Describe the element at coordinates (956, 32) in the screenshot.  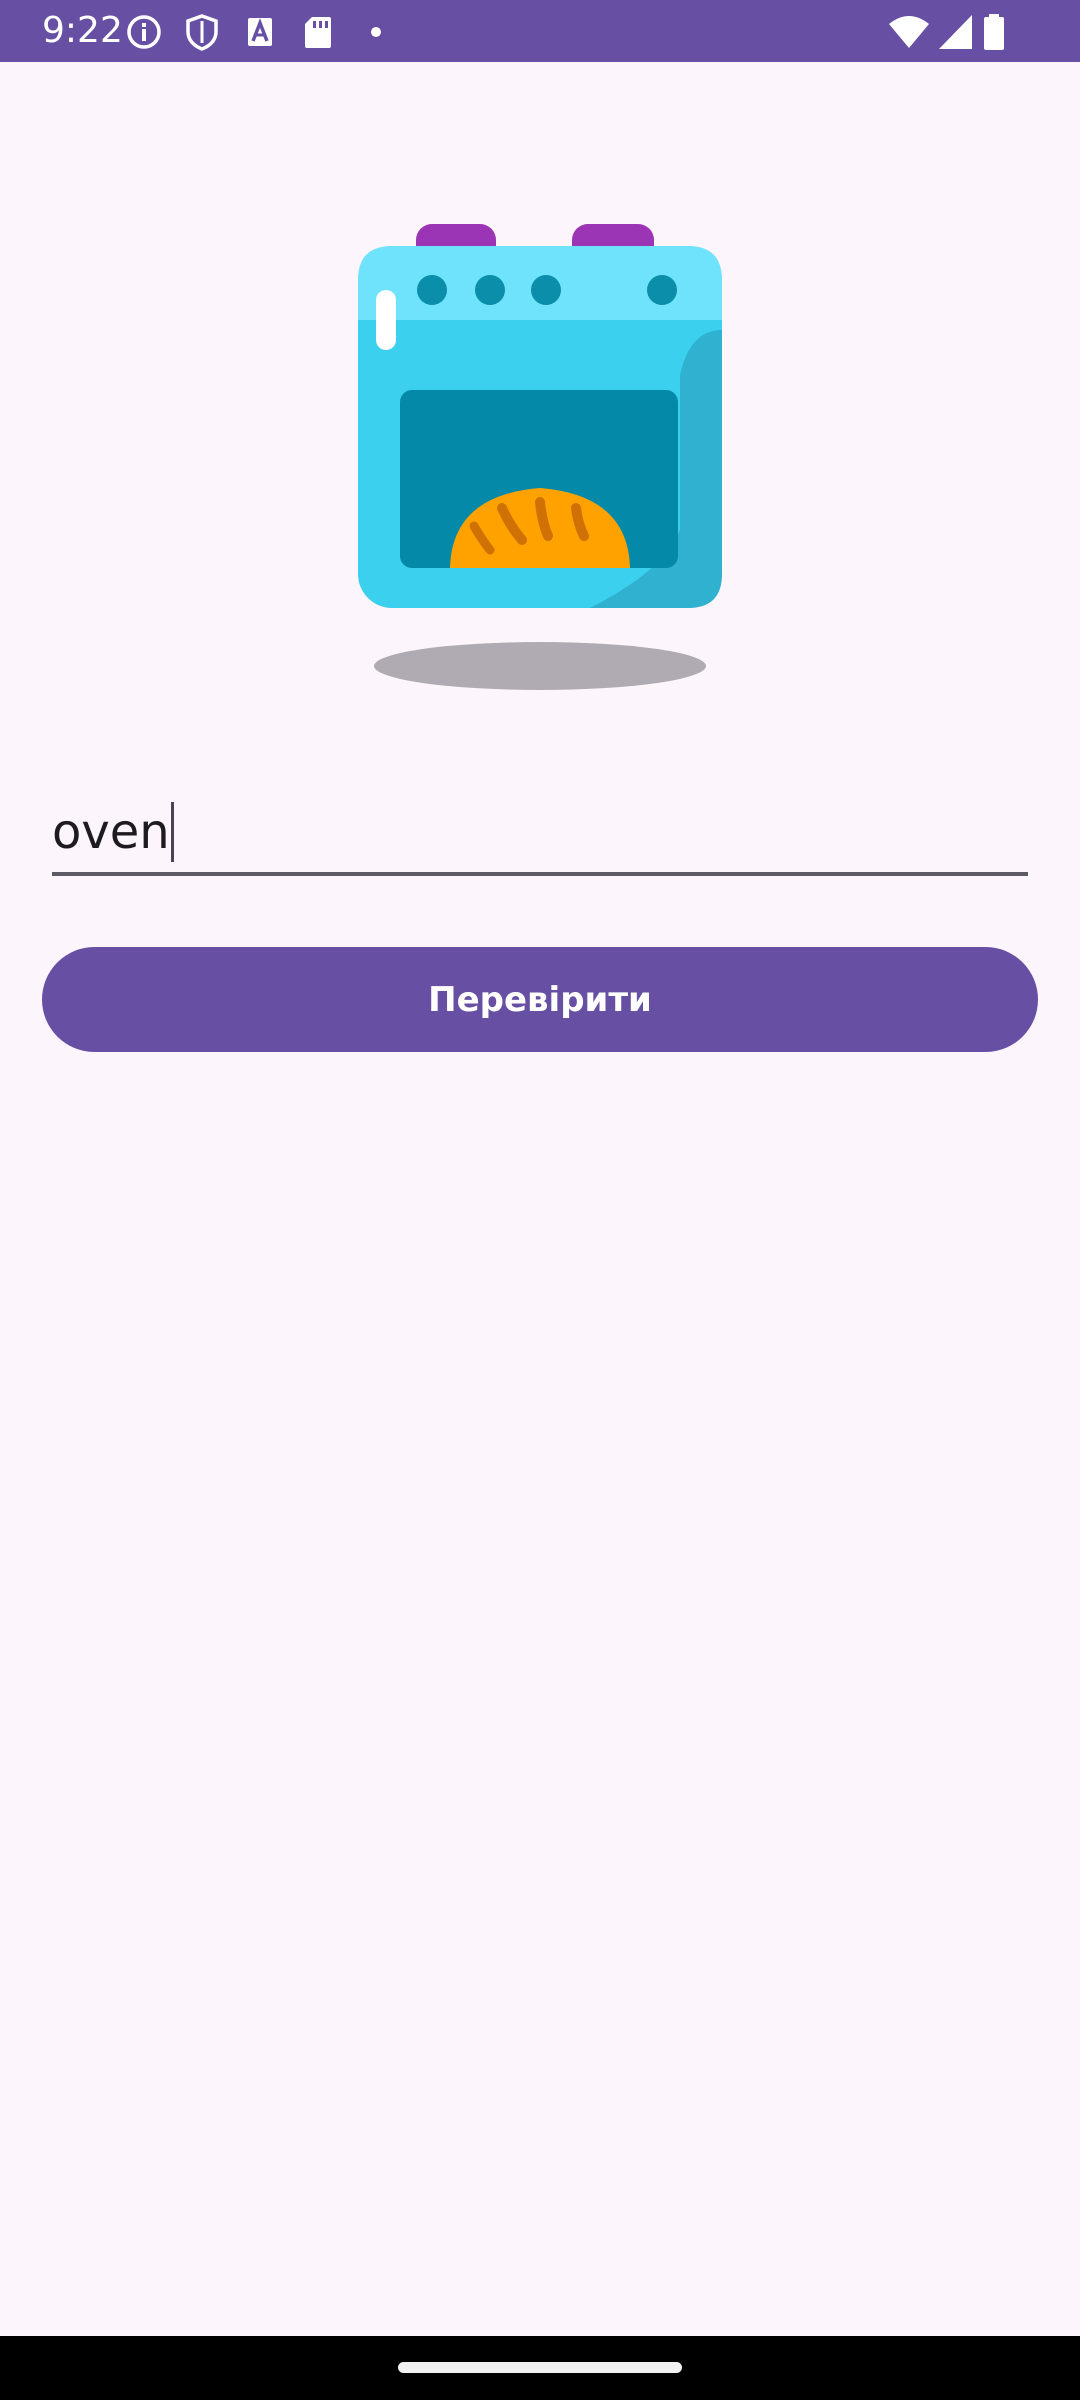
I see `cell-signal-icon` at that location.